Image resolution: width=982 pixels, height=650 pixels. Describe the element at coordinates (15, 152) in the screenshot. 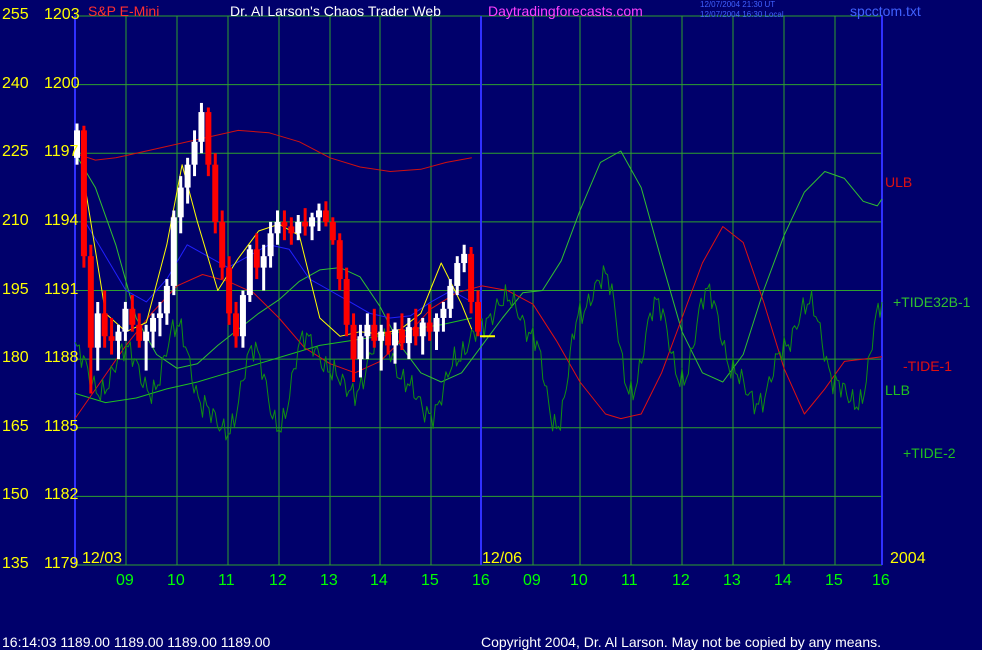

I see `y-tick-label-left: 225` at that location.